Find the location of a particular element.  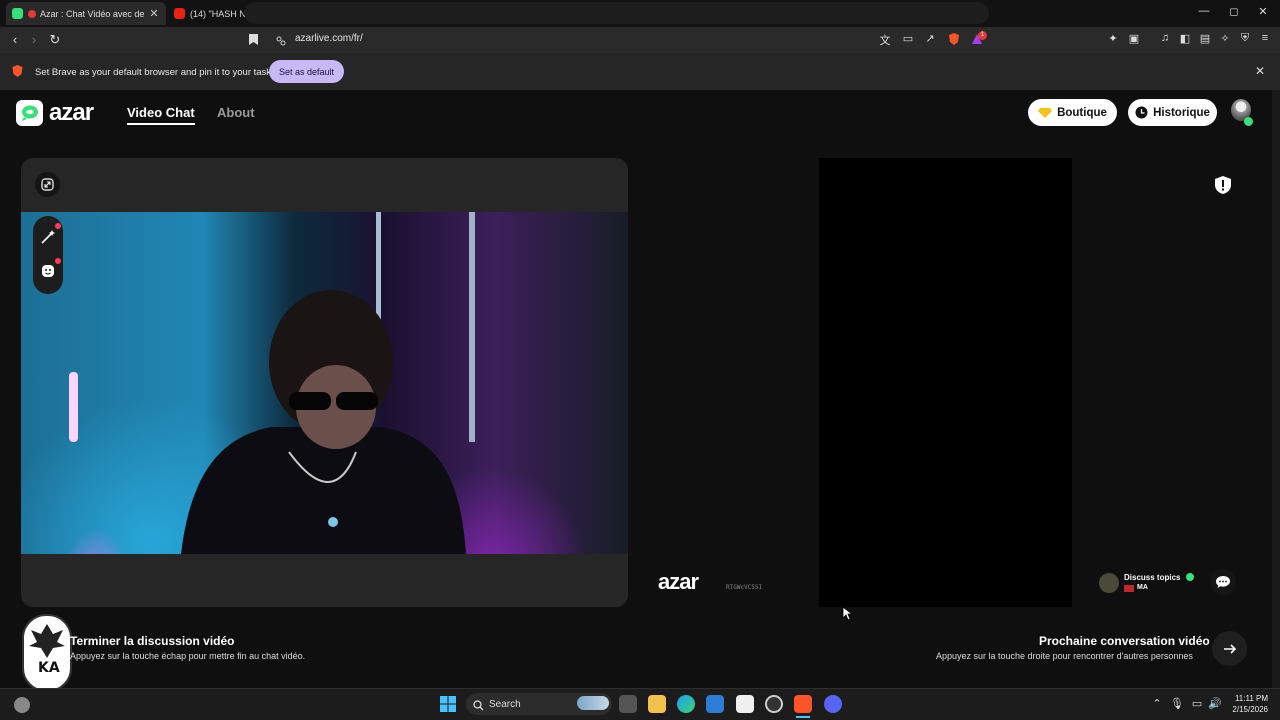

taskbar-search-label: Search is located at coordinates (505, 704).